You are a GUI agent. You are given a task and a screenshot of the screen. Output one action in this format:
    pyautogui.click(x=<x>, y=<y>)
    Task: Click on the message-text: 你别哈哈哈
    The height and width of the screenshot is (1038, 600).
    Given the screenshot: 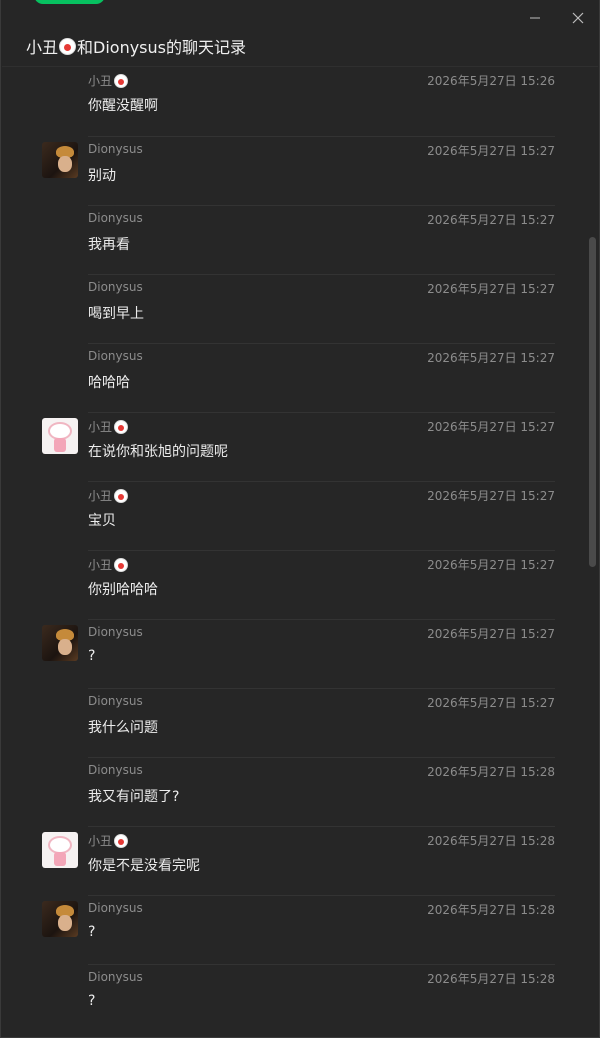 What is the action you would take?
    pyautogui.click(x=123, y=590)
    